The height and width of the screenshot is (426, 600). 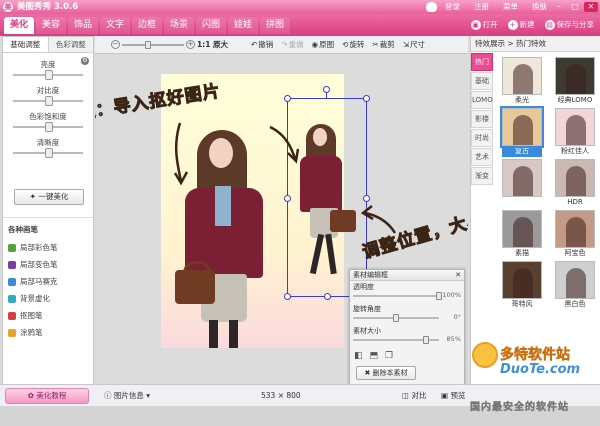 I want to click on effect-thumbnail: 柔光, so click(x=522, y=82).